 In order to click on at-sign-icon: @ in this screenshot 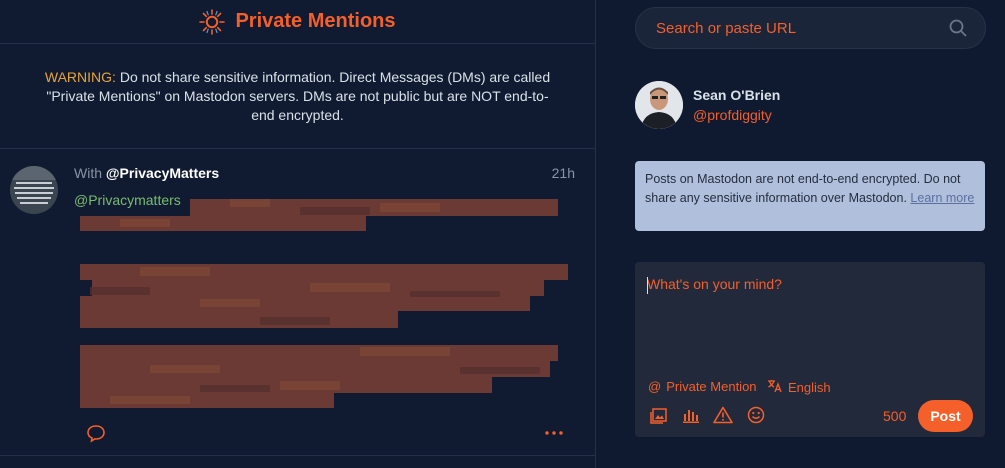, I will do `click(655, 386)`.